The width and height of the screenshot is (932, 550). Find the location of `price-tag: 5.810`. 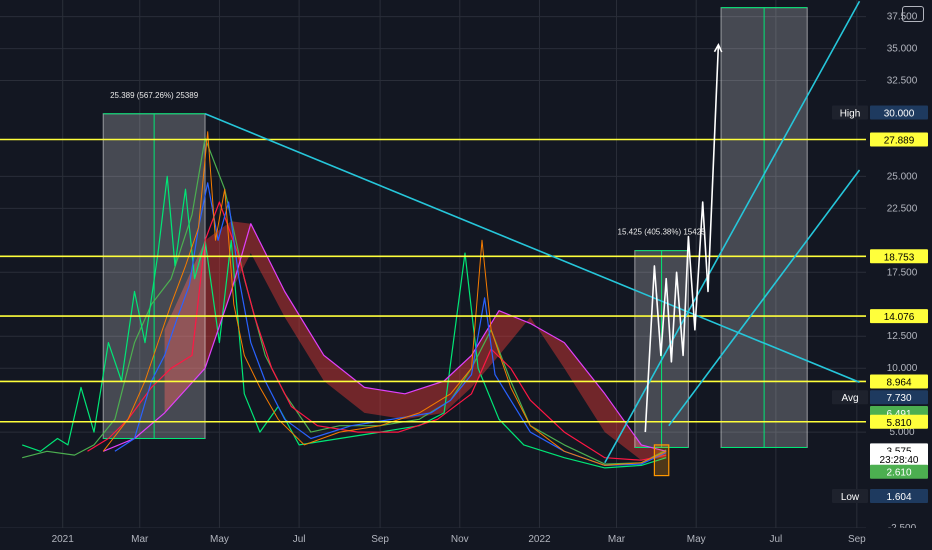

price-tag: 5.810 is located at coordinates (899, 421).